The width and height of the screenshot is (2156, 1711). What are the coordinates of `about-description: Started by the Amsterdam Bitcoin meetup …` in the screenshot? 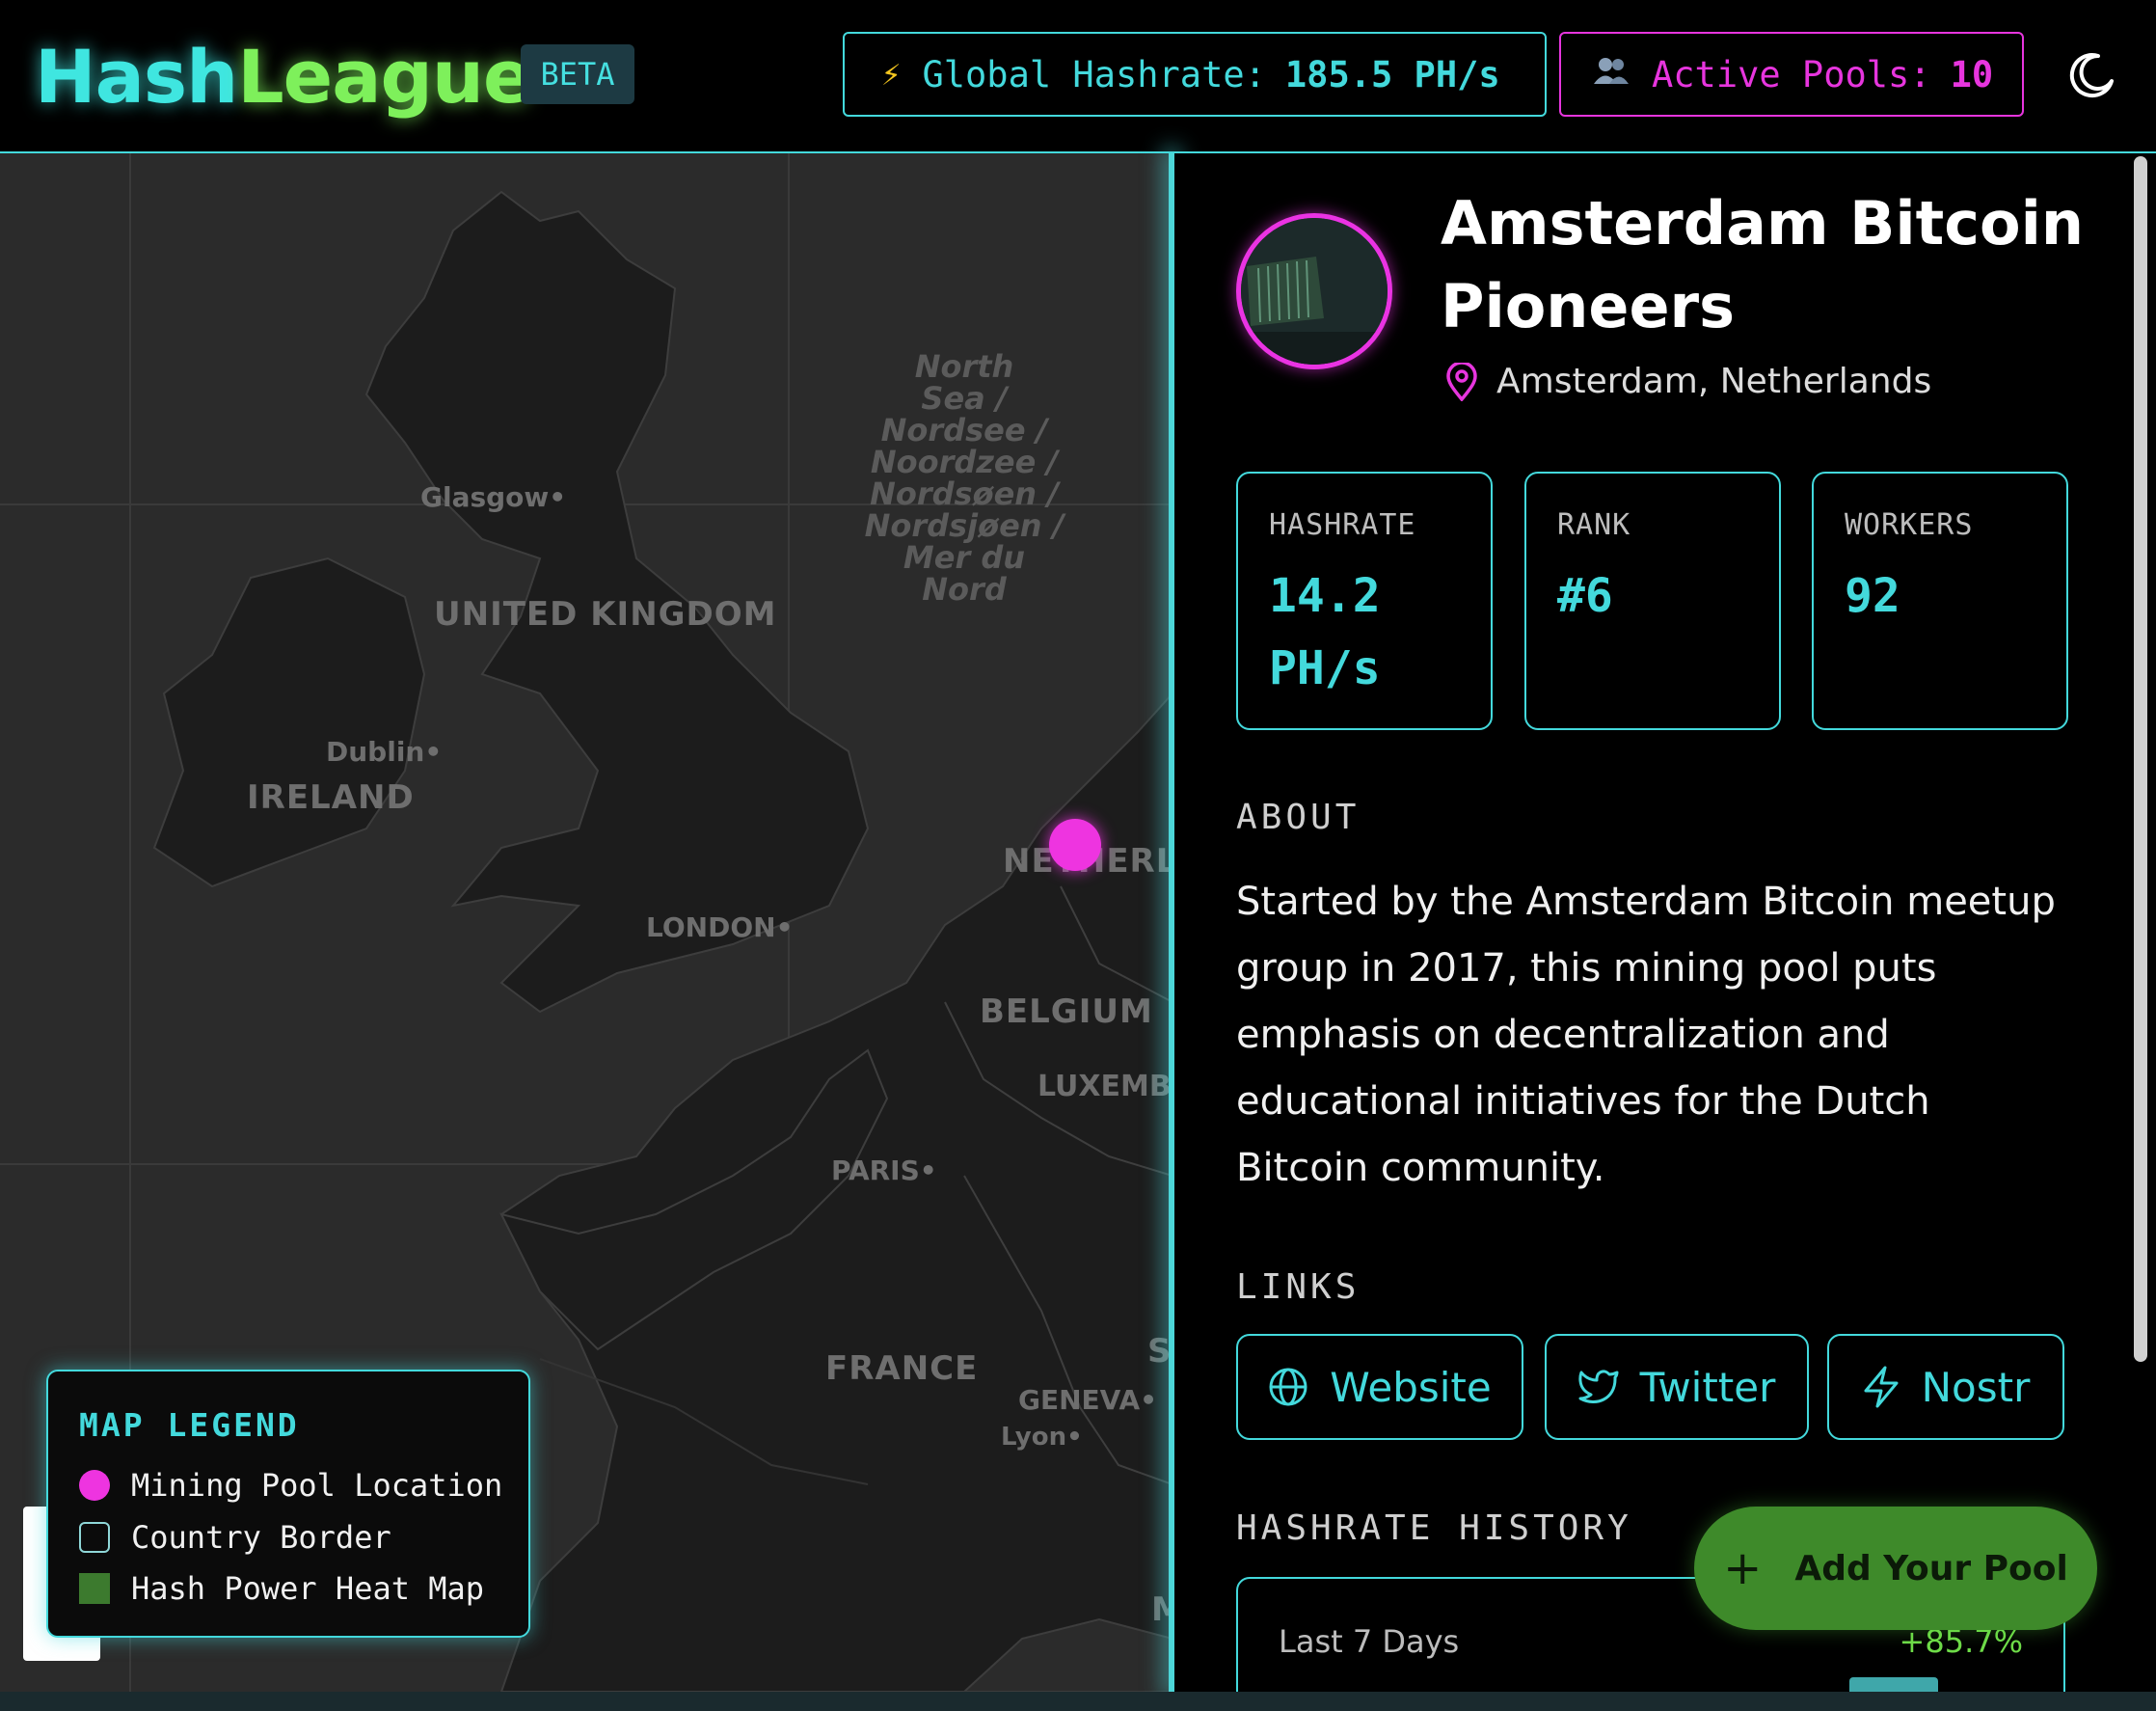 It's located at (1646, 1035).